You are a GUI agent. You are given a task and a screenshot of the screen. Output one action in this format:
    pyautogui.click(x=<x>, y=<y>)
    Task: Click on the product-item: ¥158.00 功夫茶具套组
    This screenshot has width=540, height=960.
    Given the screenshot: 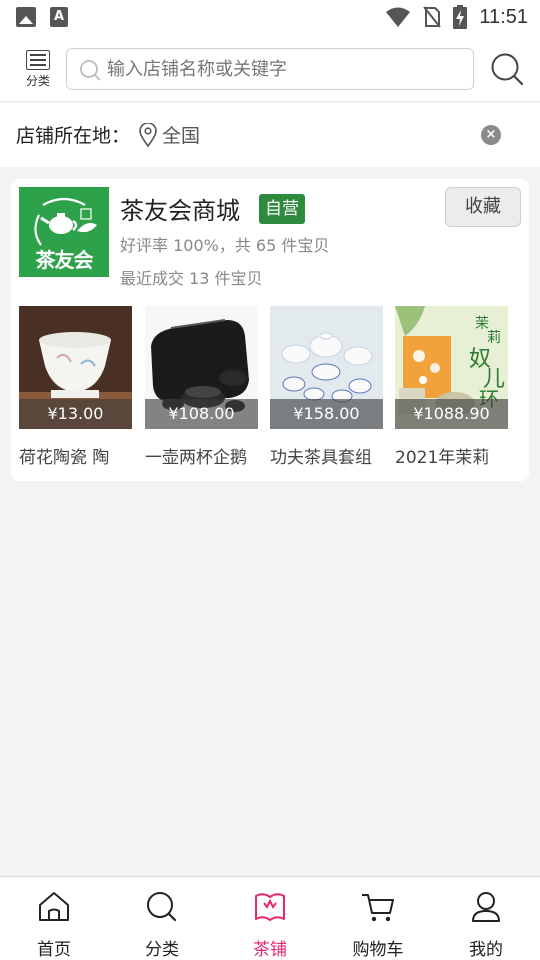 What is the action you would take?
    pyautogui.click(x=326, y=387)
    